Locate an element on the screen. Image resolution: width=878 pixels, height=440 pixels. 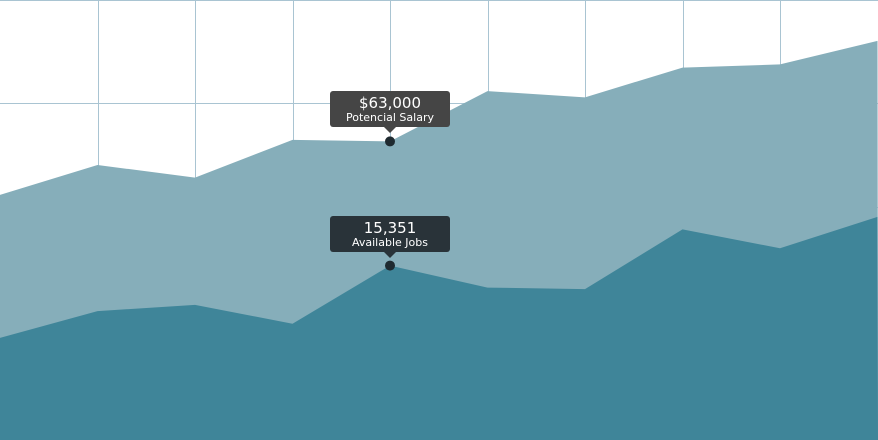
salary-tooltip-label: Potencial Salary is located at coordinates (390, 118).